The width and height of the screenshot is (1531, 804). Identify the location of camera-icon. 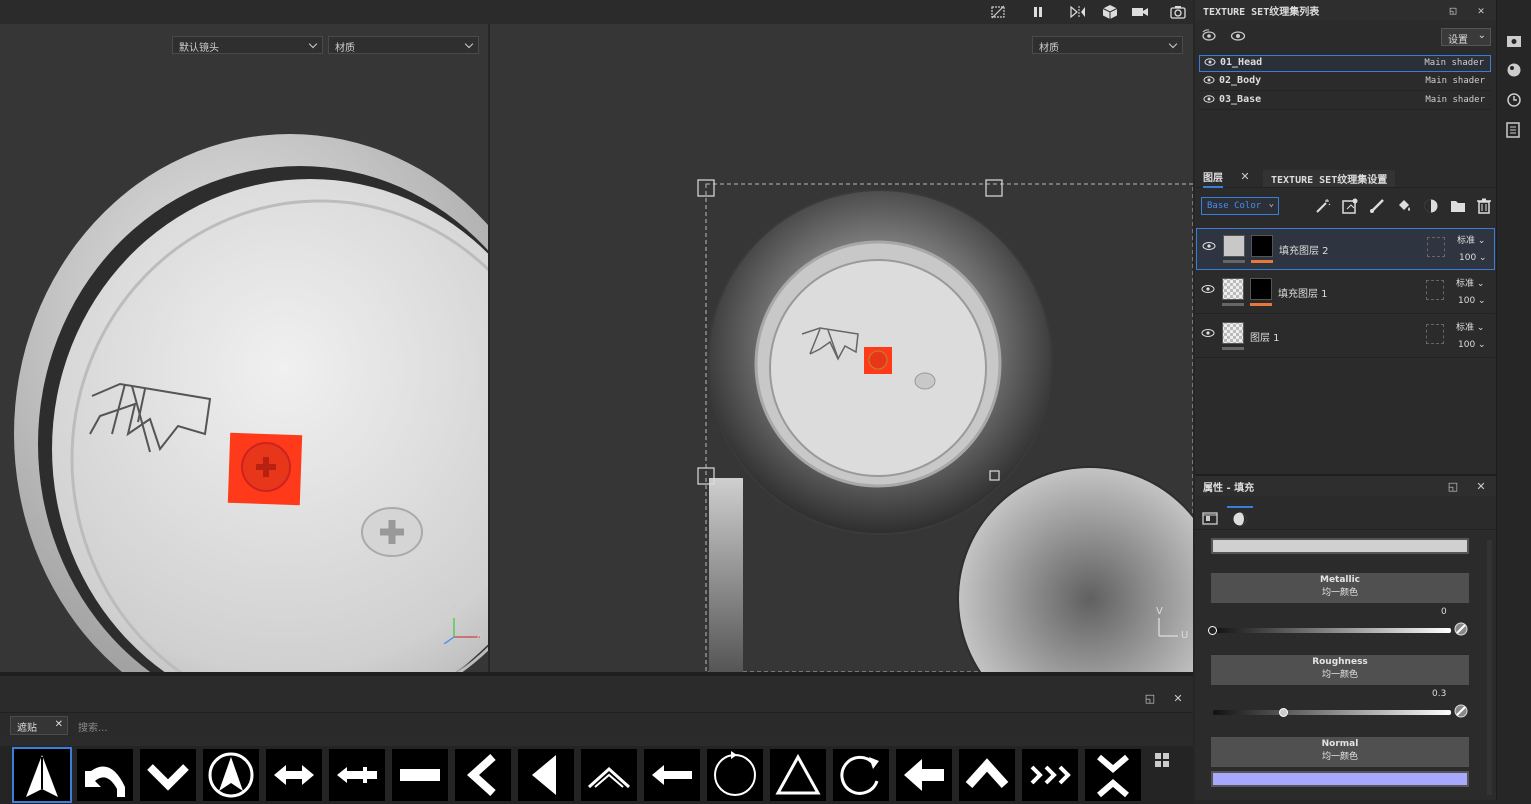
(1140, 12).